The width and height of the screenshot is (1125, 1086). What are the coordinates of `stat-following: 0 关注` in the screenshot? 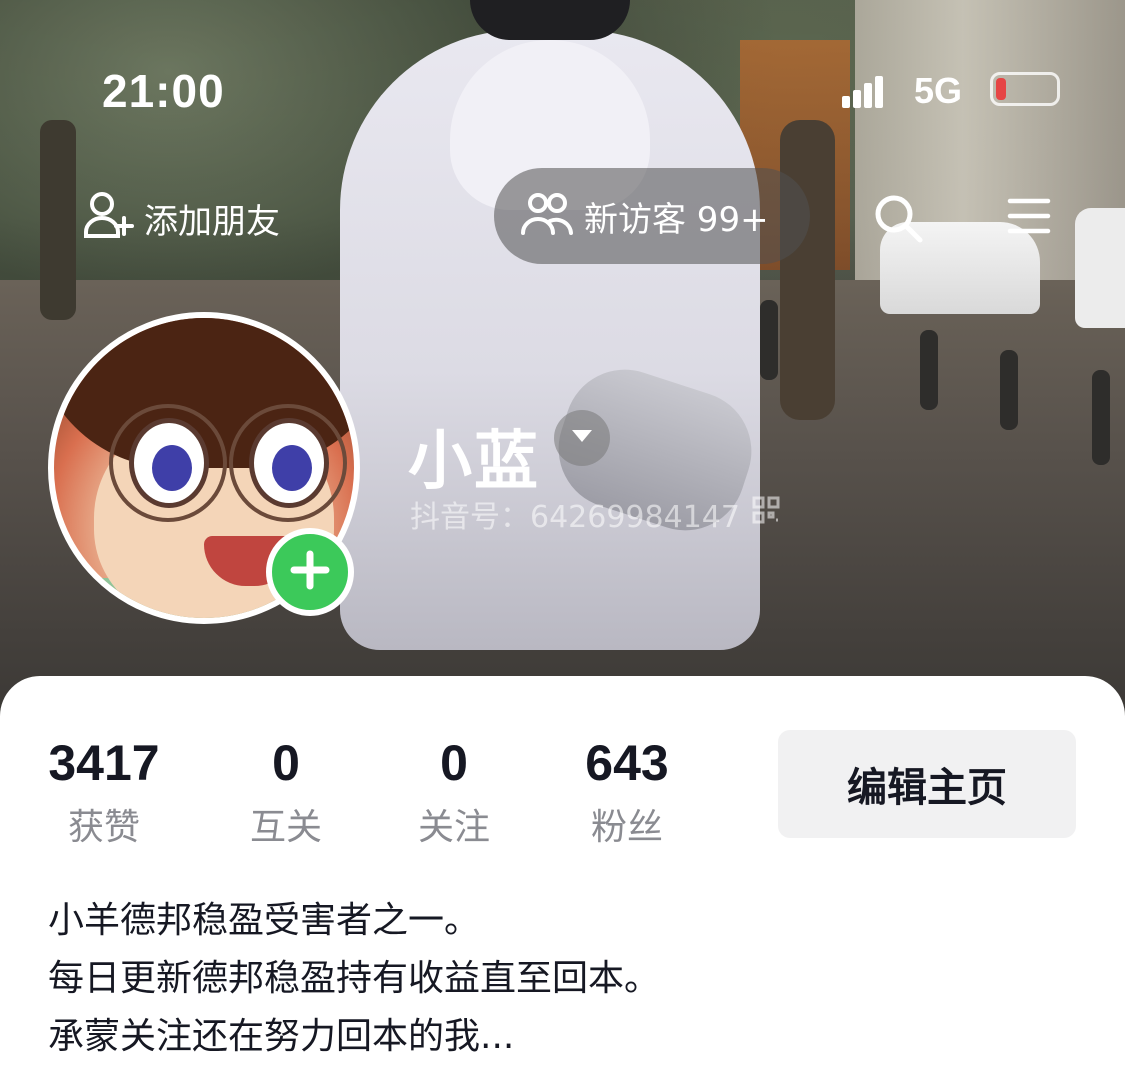 It's located at (454, 792).